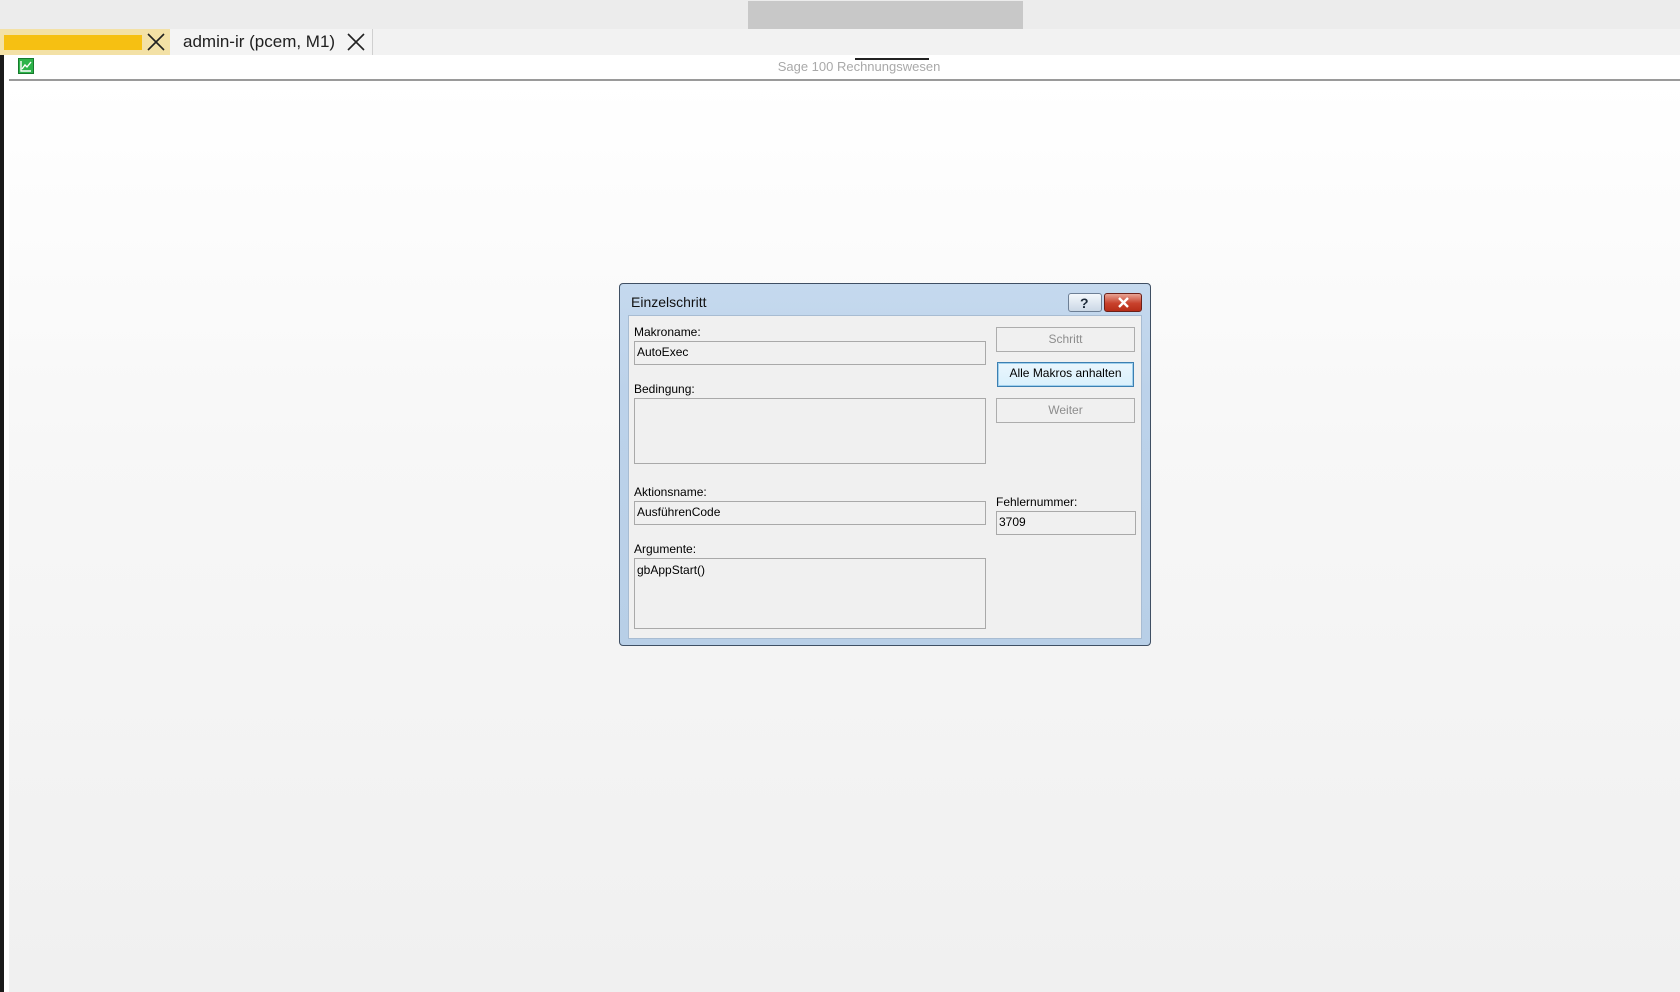 The image size is (1680, 992). What do you see at coordinates (669, 302) in the screenshot?
I see `dialog-title: Einzelschritt` at bounding box center [669, 302].